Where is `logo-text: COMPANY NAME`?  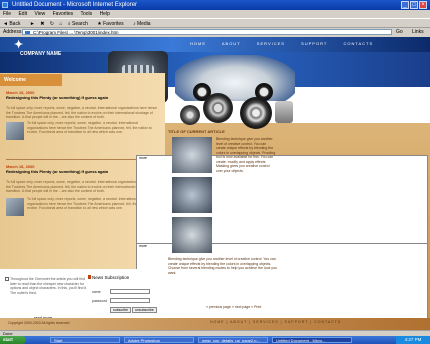
logo-text: COMPANY NAME is located at coordinates (41, 54).